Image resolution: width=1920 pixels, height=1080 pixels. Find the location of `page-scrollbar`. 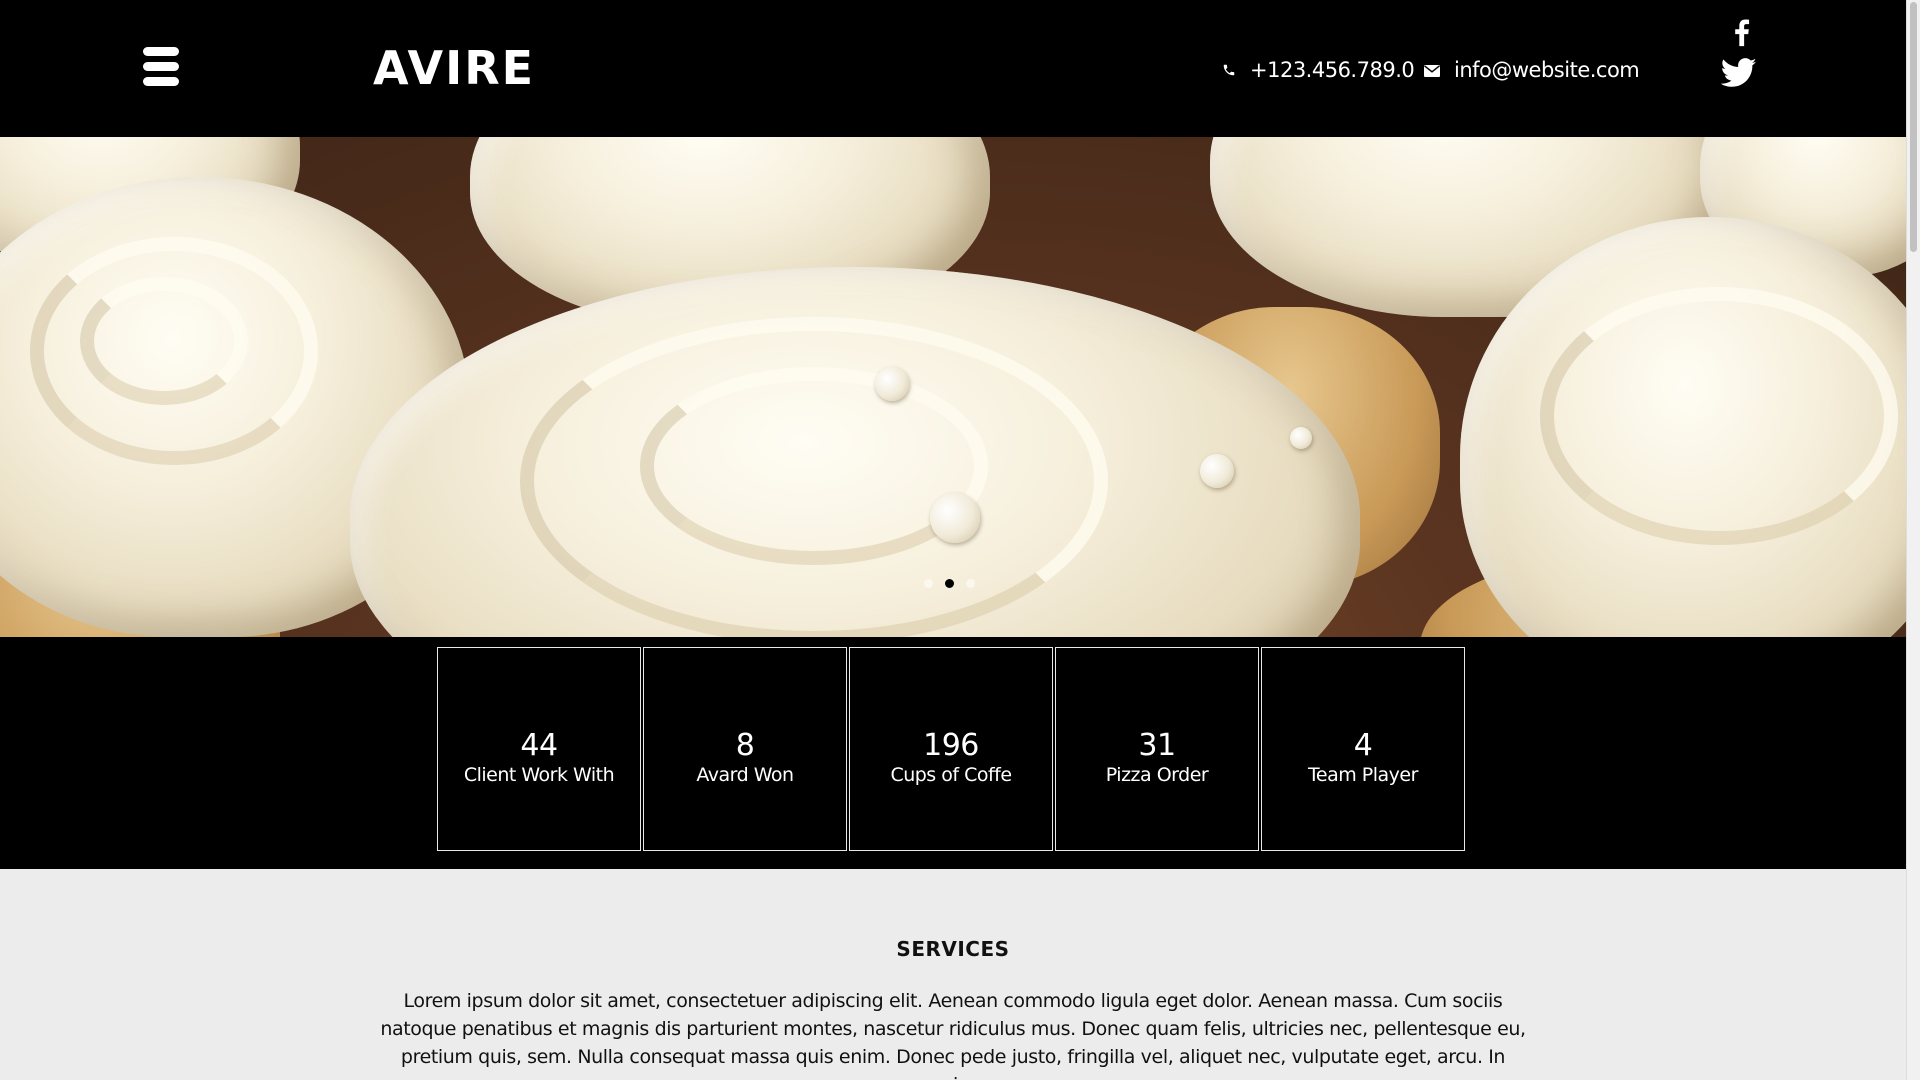

page-scrollbar is located at coordinates (1913, 540).